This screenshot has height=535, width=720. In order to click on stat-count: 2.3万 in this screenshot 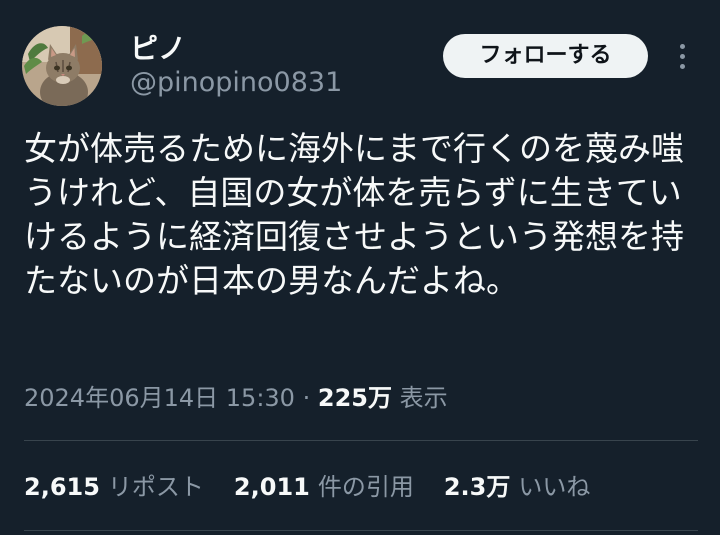, I will do `click(477, 487)`.